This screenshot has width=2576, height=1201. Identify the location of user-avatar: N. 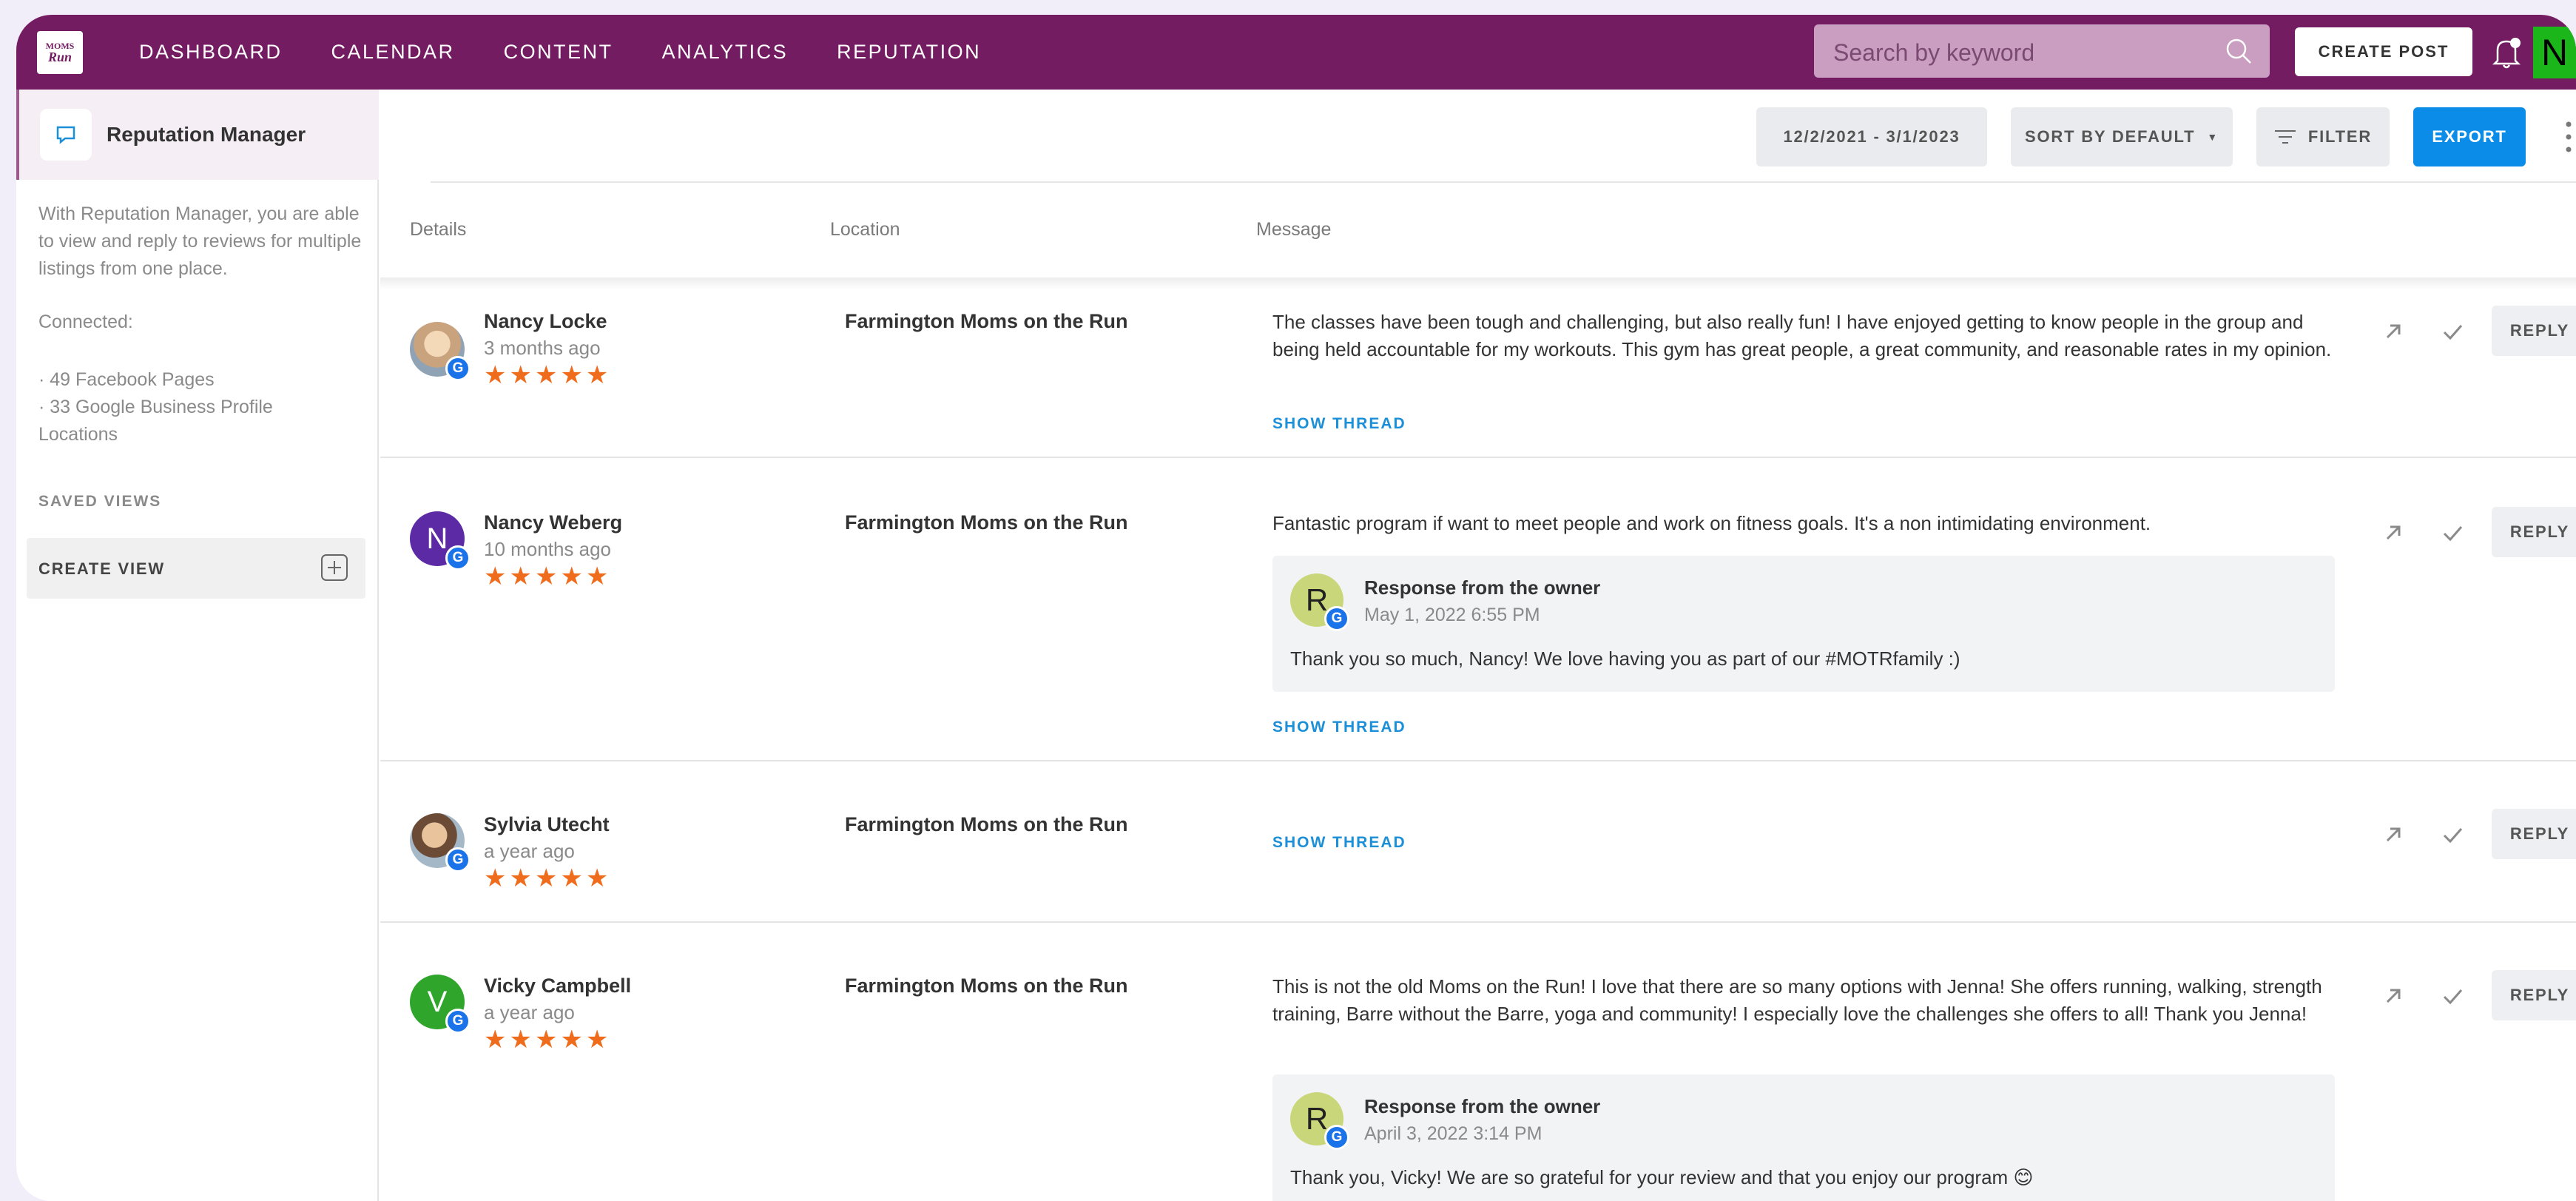
(2554, 52).